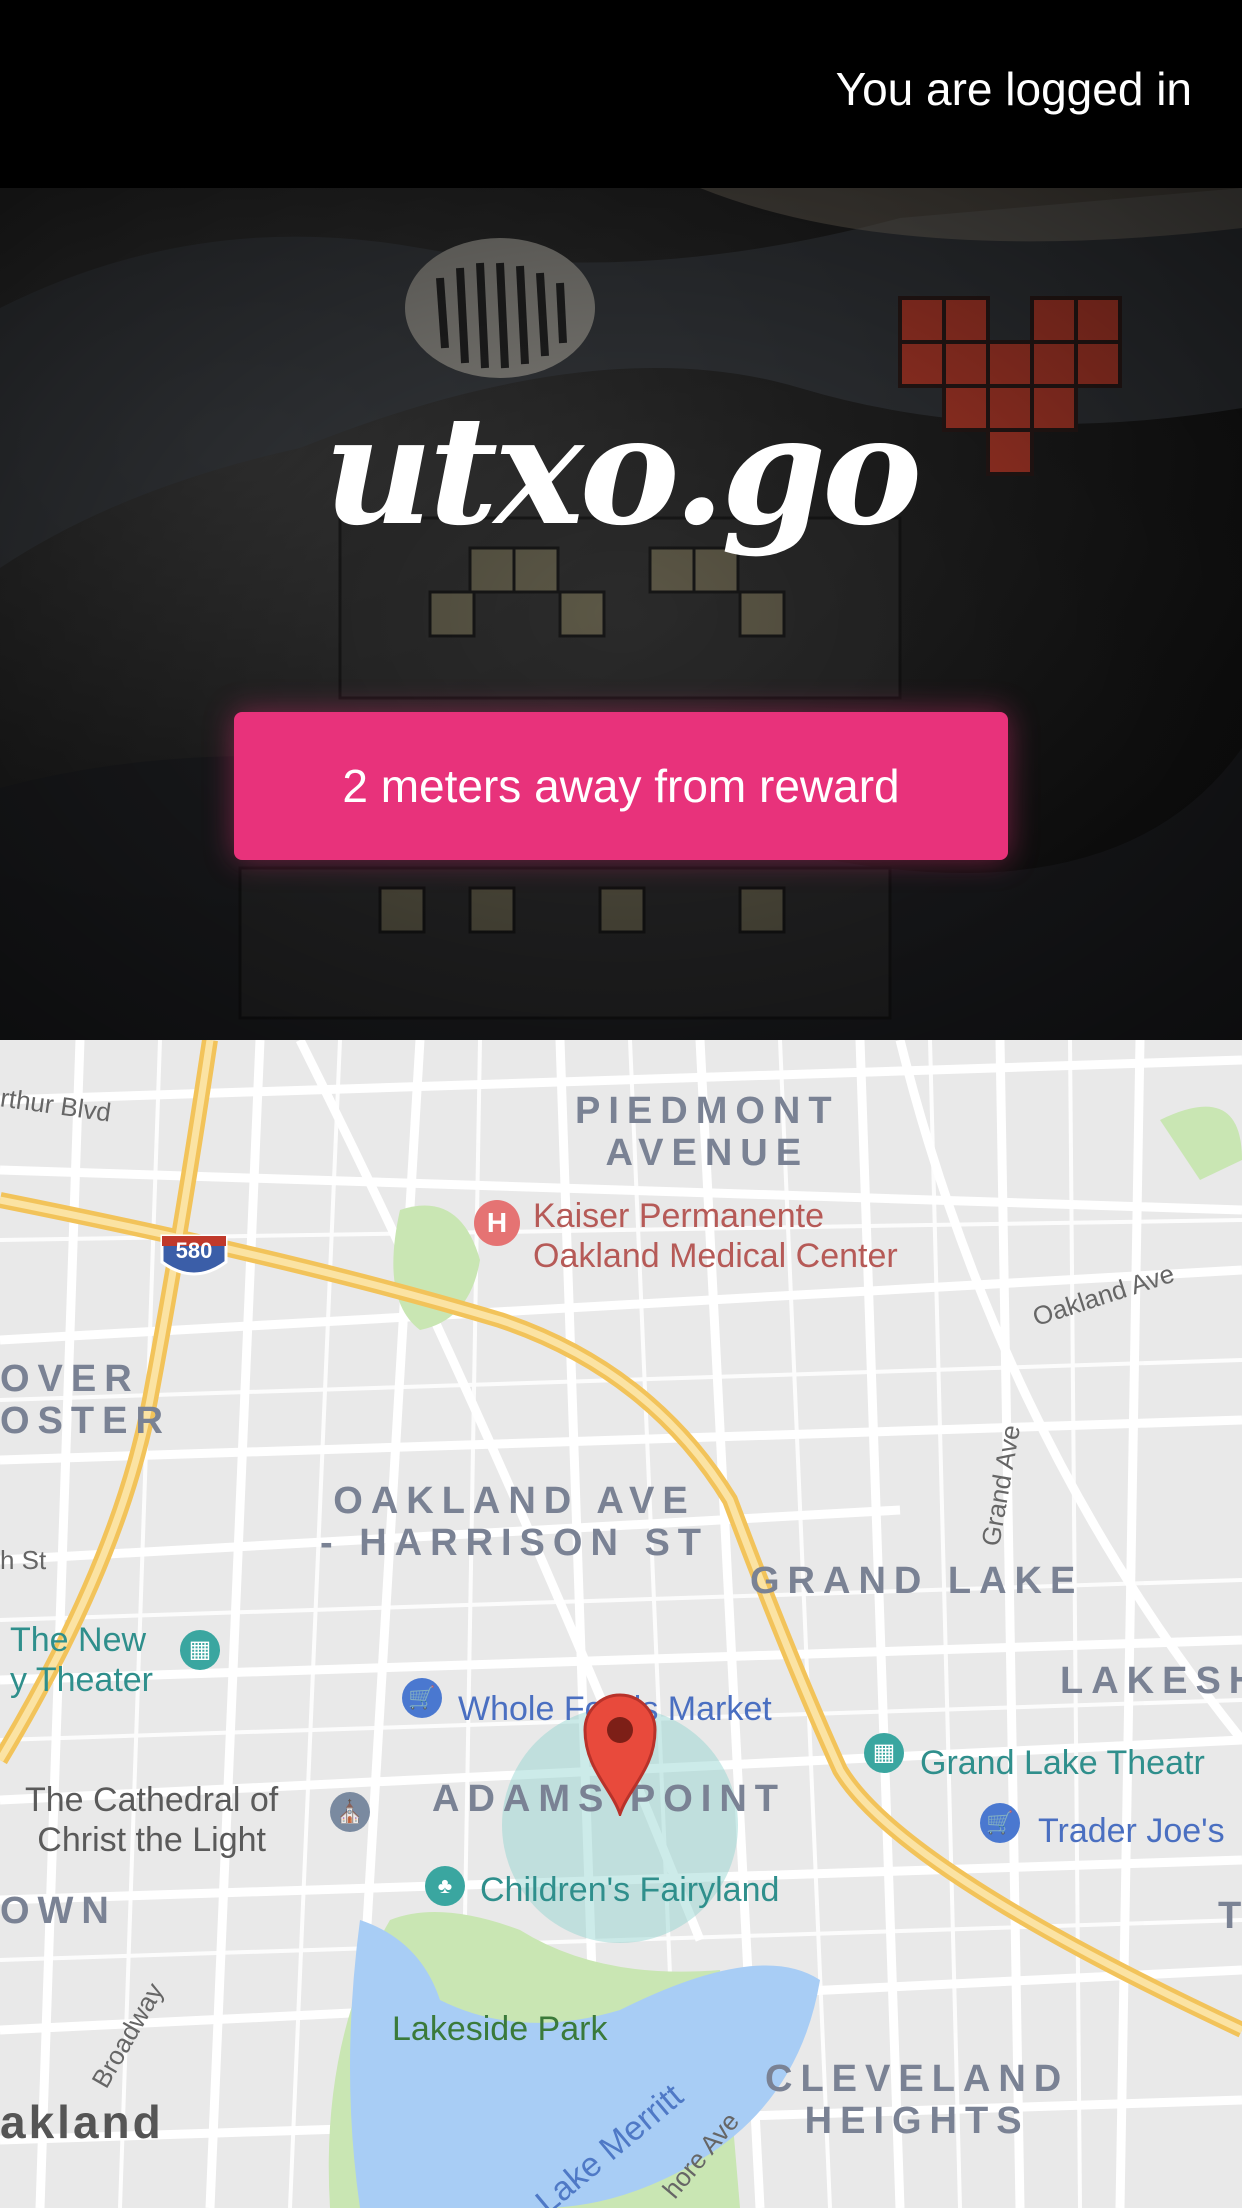 Image resolution: width=1242 pixels, height=2208 pixels. Describe the element at coordinates (629, 1890) in the screenshot. I see `poi-childrens-fairyland: Children's Fairyland` at that location.